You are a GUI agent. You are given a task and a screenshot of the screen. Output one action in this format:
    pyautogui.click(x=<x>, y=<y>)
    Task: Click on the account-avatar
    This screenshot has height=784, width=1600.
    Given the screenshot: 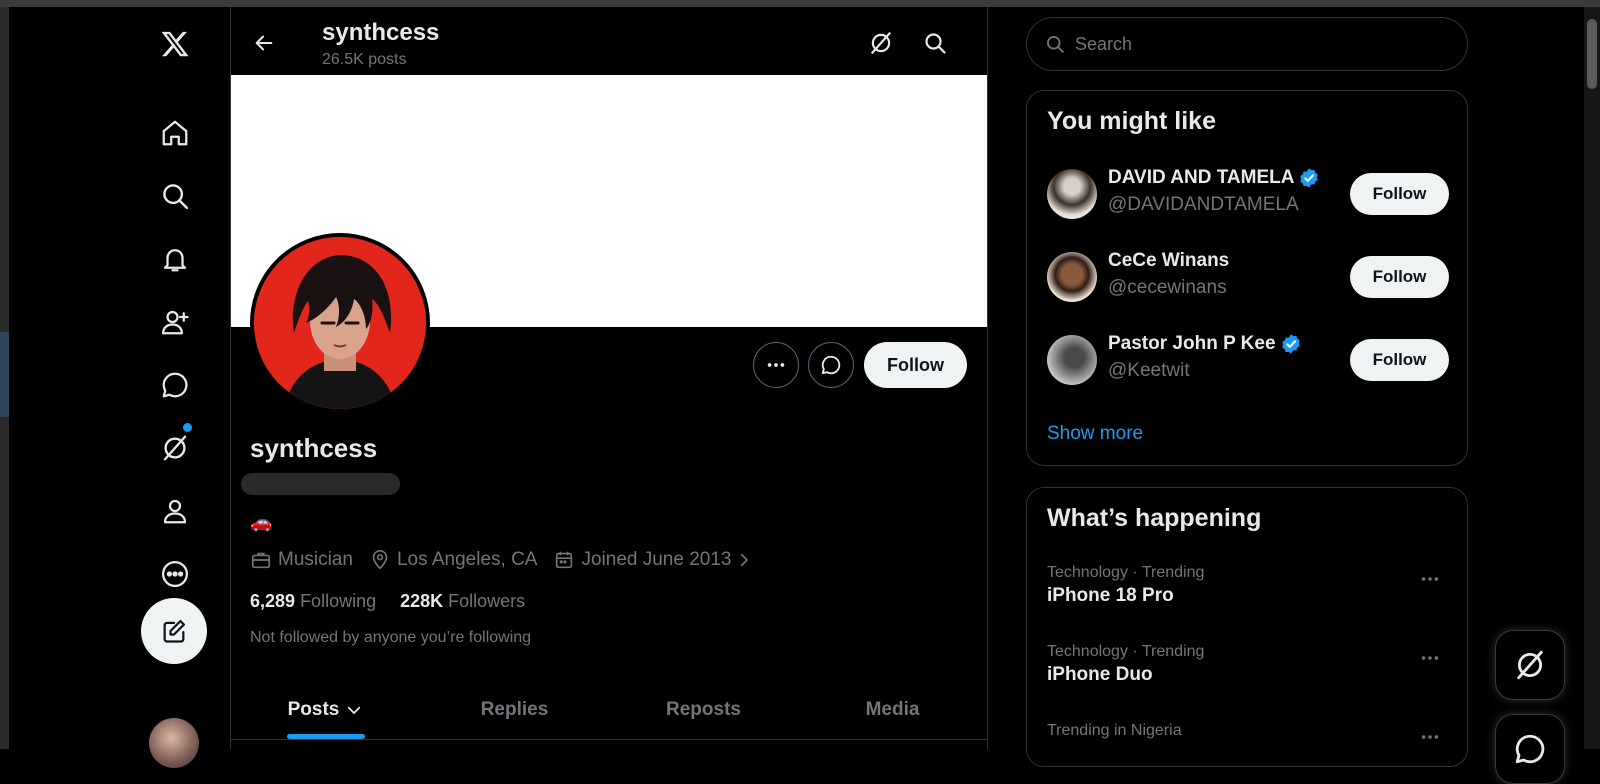 What is the action you would take?
    pyautogui.click(x=174, y=743)
    